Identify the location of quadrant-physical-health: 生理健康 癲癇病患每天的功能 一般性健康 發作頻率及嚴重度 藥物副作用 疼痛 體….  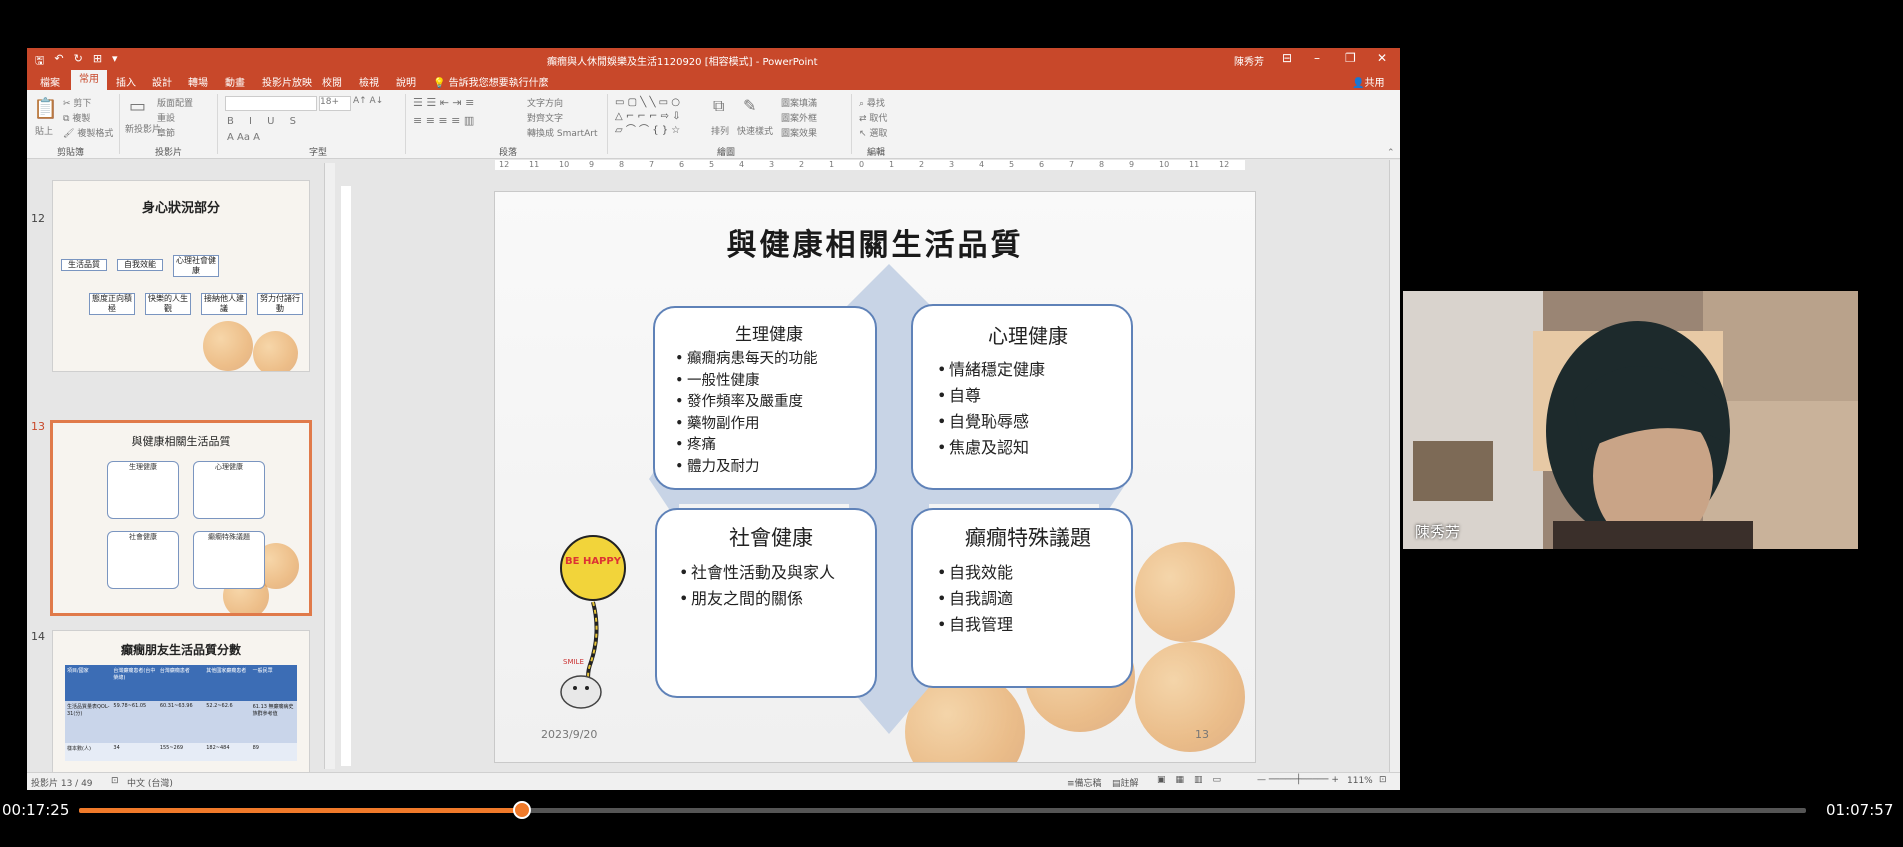
(765, 398).